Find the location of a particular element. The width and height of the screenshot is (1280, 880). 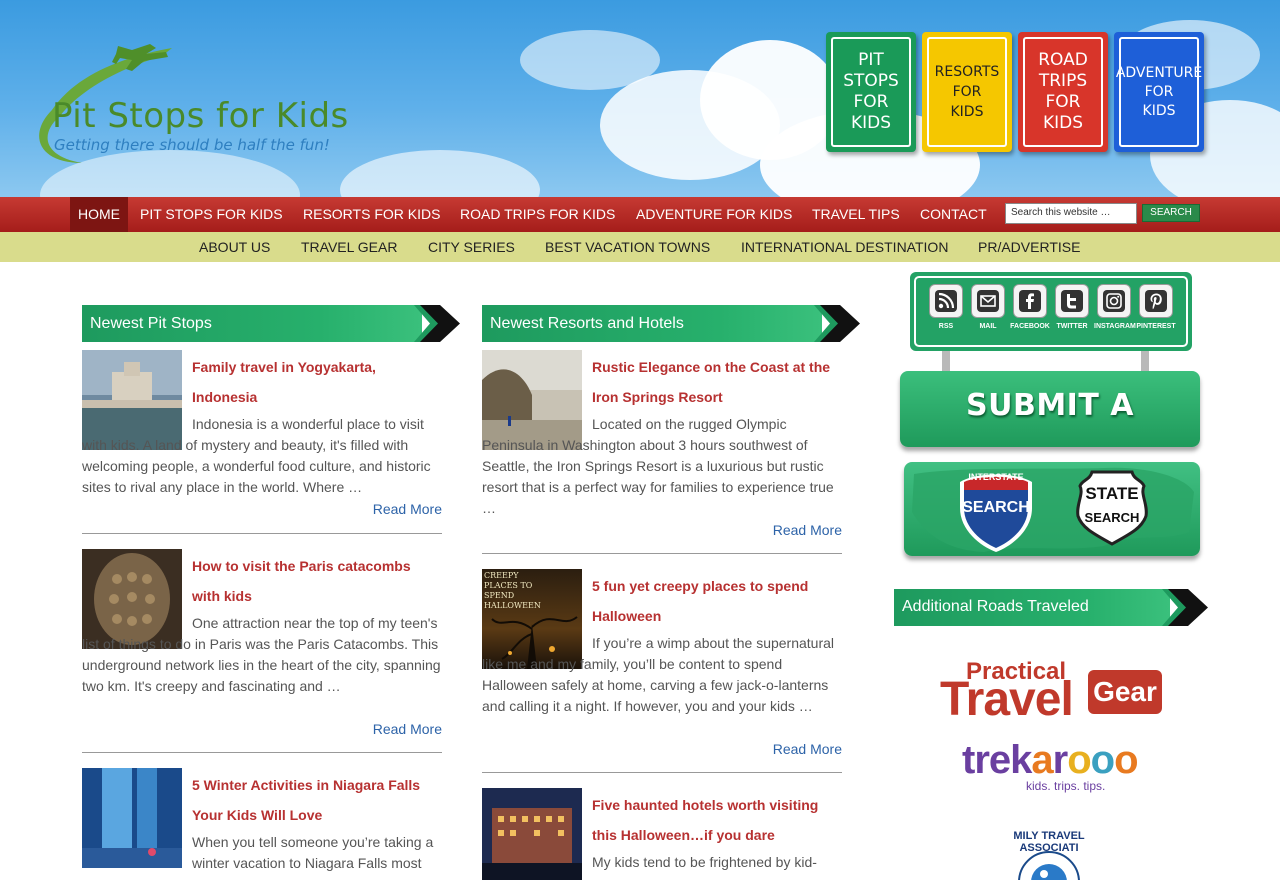

nav-about-us: ABOUT US is located at coordinates (234, 247).